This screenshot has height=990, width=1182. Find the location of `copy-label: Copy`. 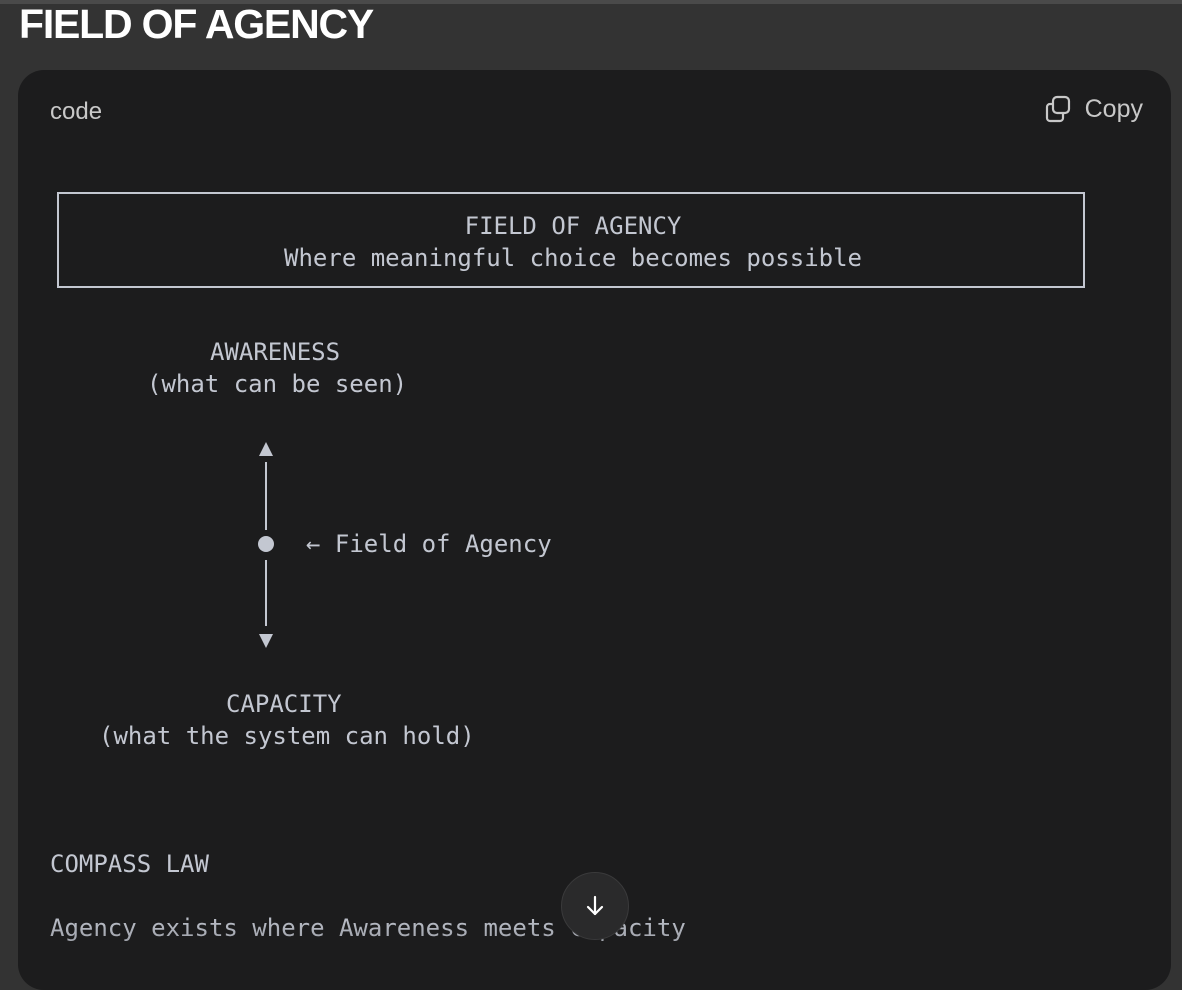

copy-label: Copy is located at coordinates (1113, 108).